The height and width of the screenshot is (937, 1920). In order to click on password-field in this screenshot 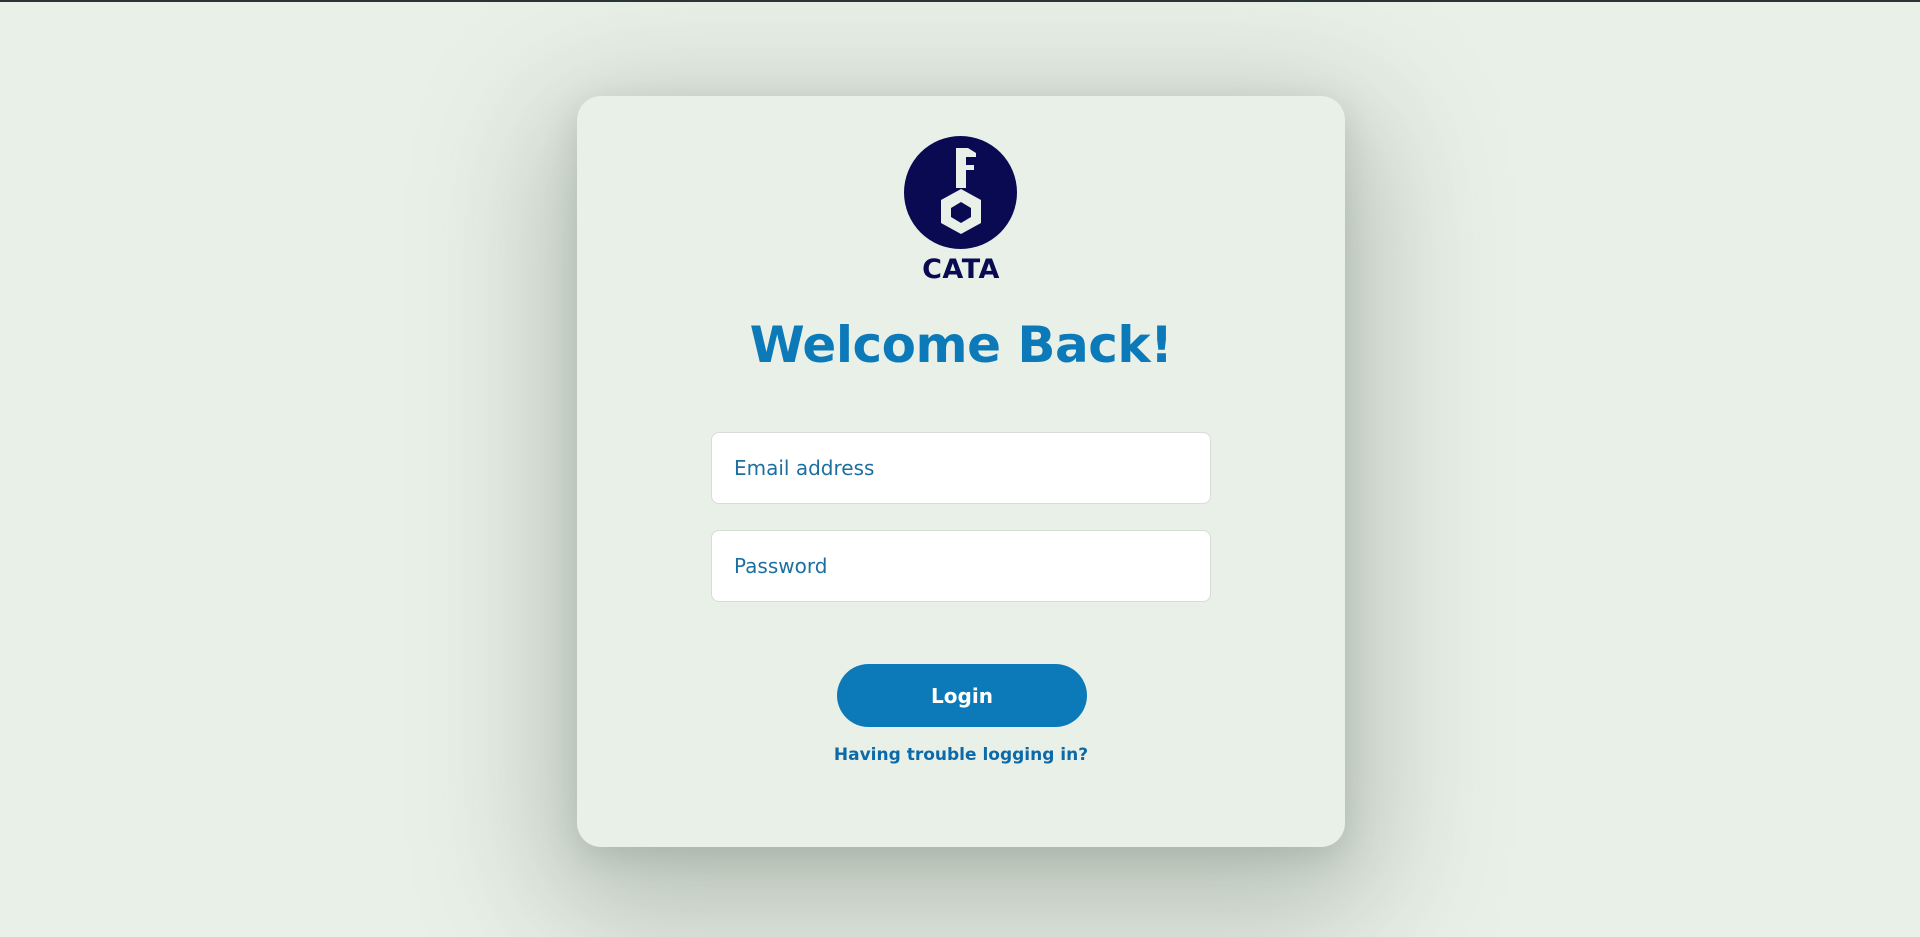, I will do `click(961, 566)`.